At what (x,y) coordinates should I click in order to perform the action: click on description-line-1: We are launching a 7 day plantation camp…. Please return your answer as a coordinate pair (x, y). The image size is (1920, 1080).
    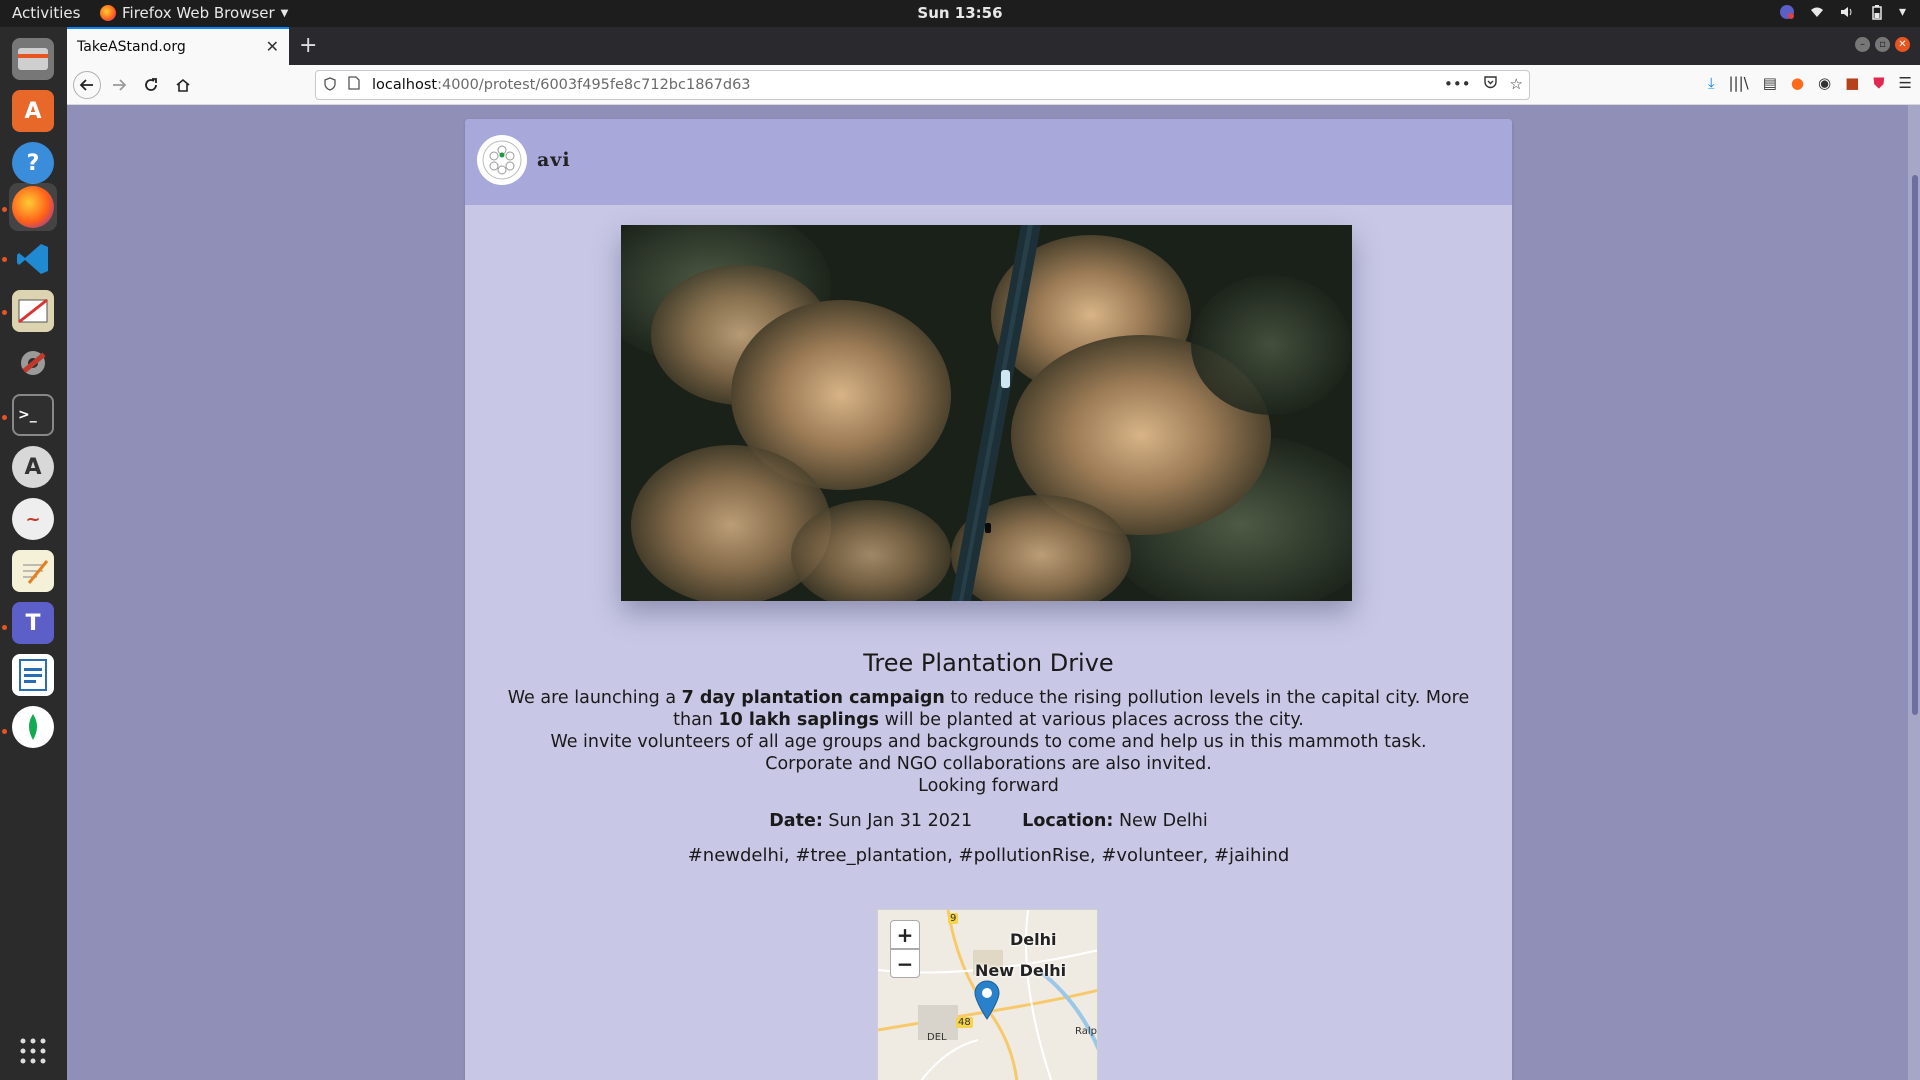
    Looking at the image, I should click on (989, 709).